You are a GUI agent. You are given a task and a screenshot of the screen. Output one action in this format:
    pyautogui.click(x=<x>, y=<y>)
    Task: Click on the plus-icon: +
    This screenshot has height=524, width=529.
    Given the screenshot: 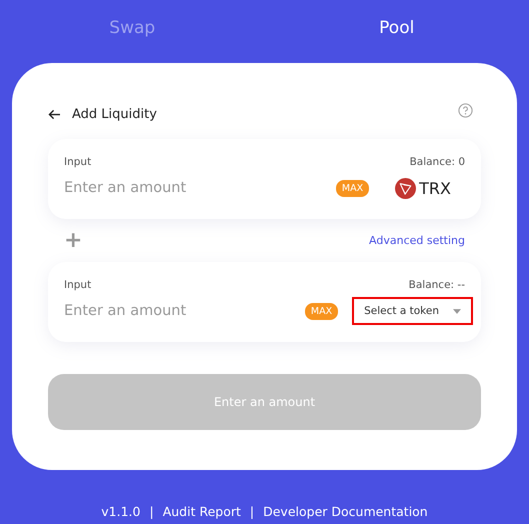 What is the action you would take?
    pyautogui.click(x=73, y=240)
    